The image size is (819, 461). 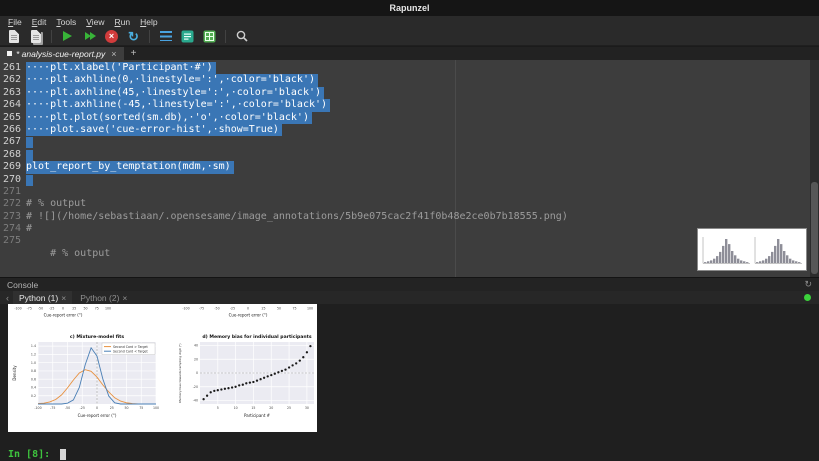 What do you see at coordinates (33, 363) in the screenshot?
I see `svg-text: 1.0` at bounding box center [33, 363].